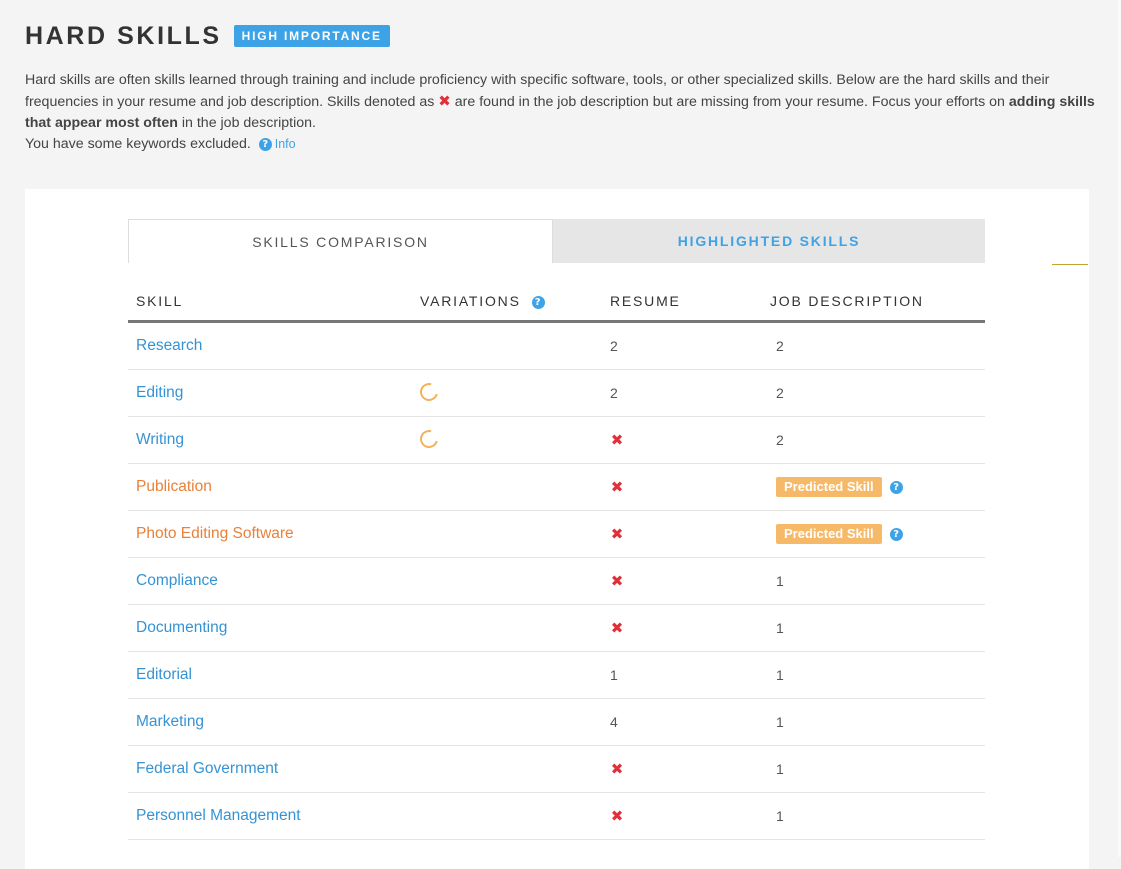  I want to click on table-row: Editing 2 2, so click(556, 393).